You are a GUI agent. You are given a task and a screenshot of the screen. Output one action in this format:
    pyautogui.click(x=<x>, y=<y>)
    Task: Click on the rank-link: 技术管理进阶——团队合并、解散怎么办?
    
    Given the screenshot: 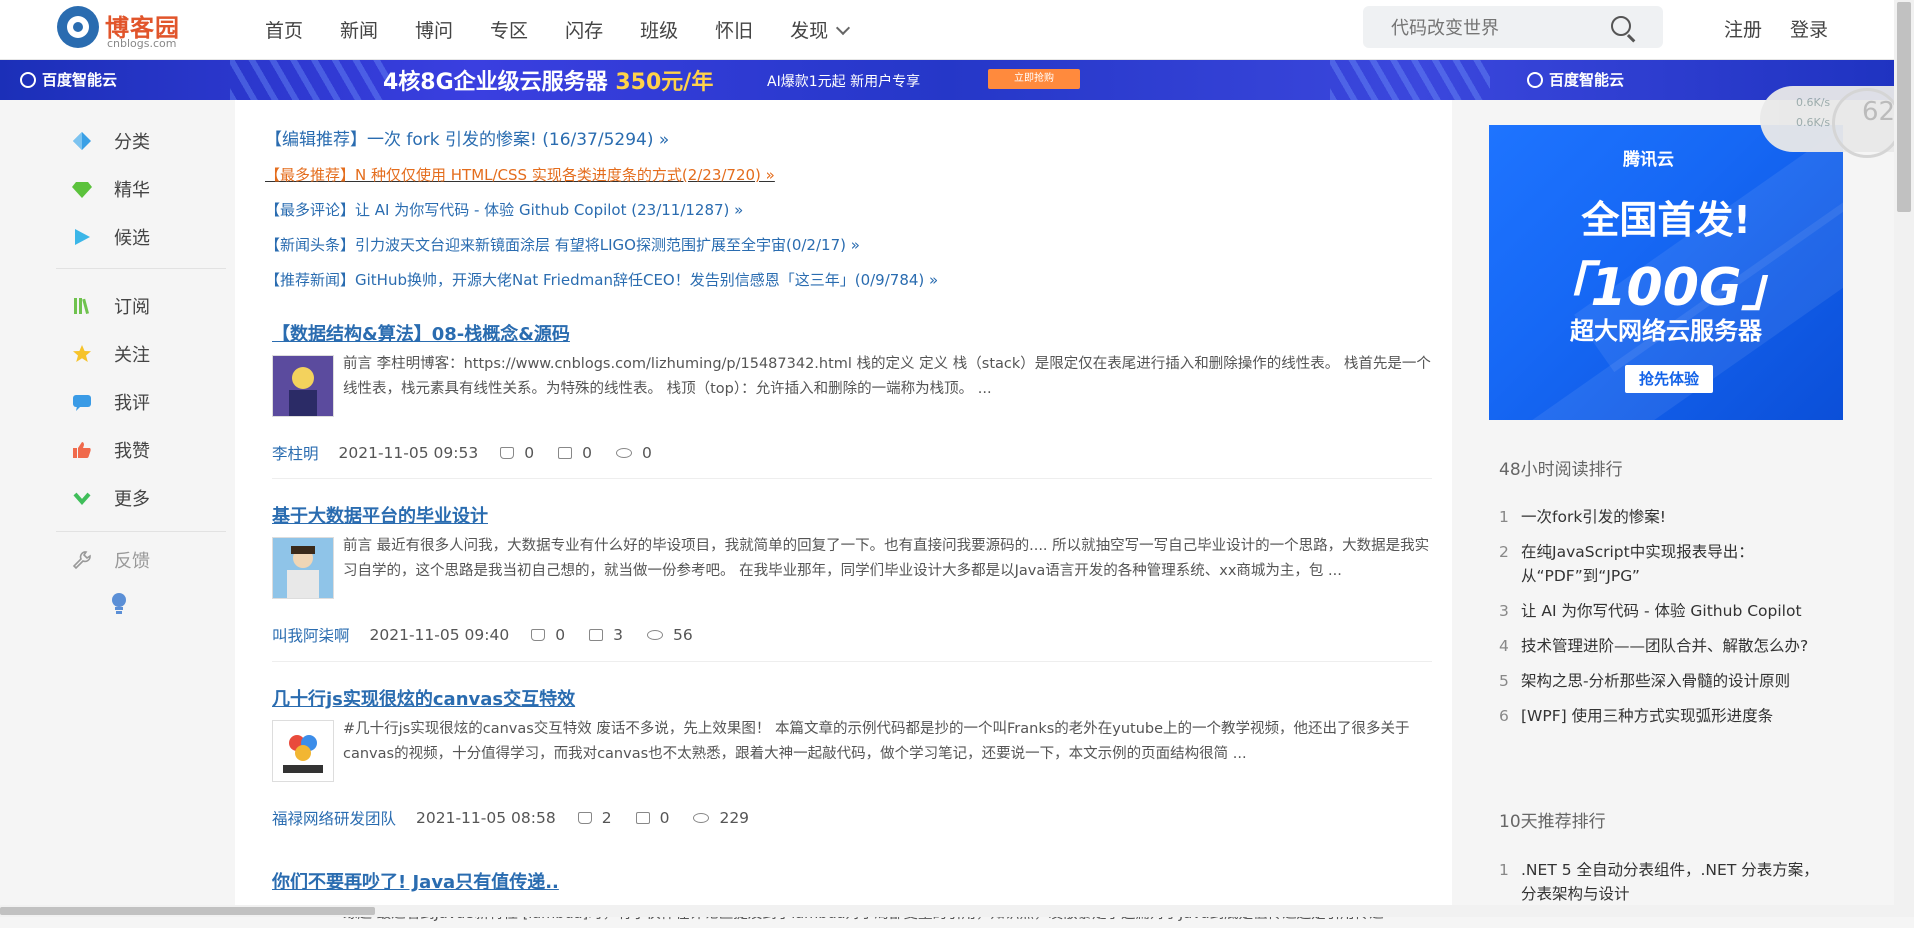 What is the action you would take?
    pyautogui.click(x=1665, y=646)
    